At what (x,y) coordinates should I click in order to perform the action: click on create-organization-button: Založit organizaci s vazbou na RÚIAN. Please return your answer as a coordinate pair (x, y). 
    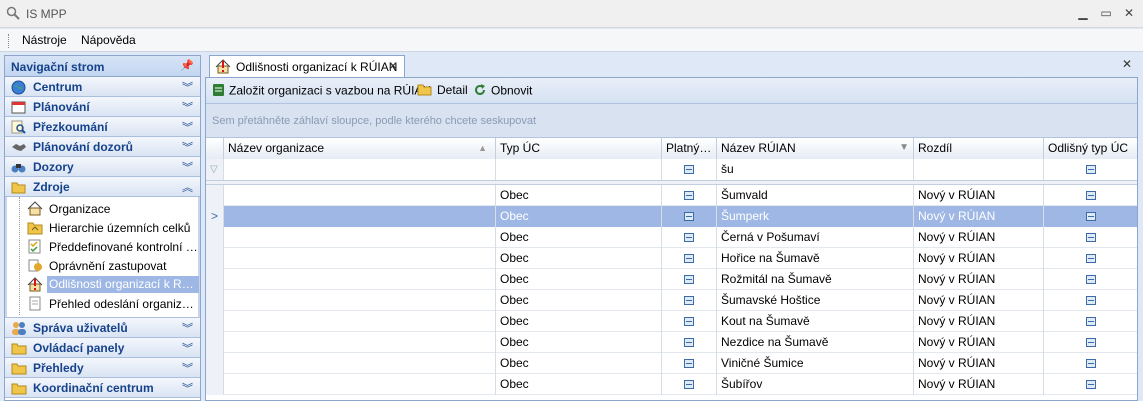
    Looking at the image, I should click on (321, 91).